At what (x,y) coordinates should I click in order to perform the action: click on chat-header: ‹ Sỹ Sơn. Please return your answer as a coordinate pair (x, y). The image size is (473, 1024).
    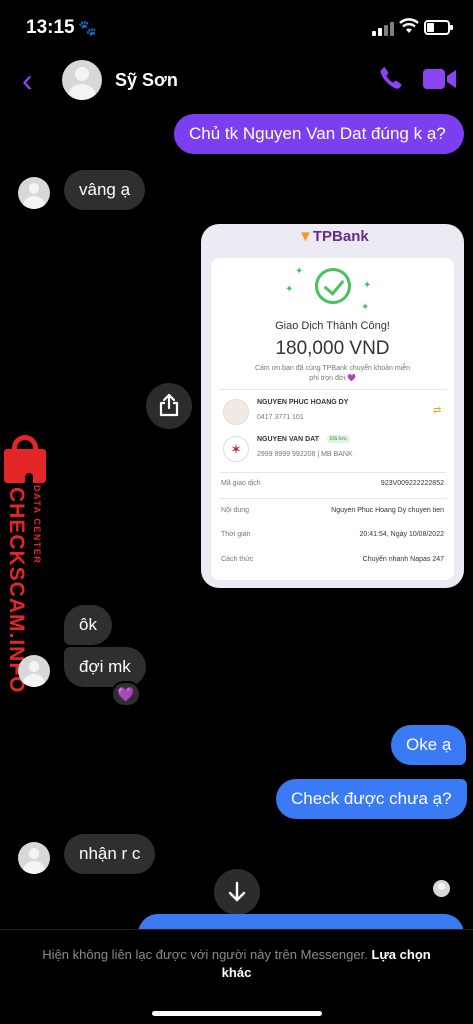
    Looking at the image, I should click on (236, 81).